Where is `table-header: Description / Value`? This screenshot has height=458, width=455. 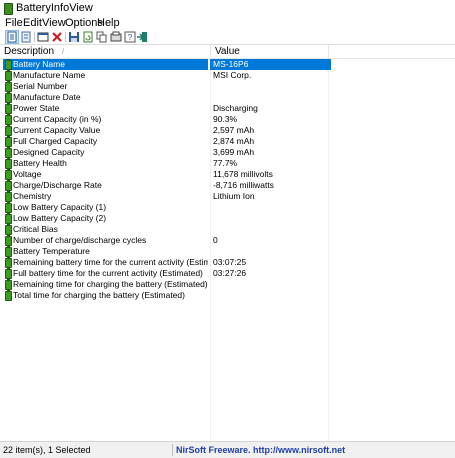
table-header: Description / Value is located at coordinates (227, 52).